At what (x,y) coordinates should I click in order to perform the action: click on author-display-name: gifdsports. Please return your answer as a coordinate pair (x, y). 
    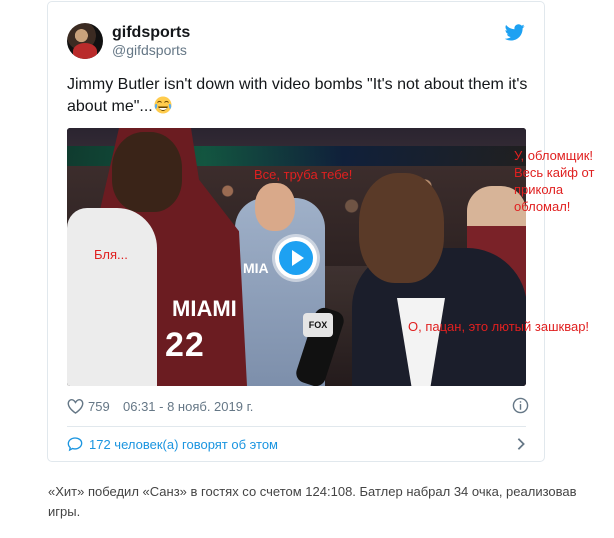
    Looking at the image, I should click on (151, 33).